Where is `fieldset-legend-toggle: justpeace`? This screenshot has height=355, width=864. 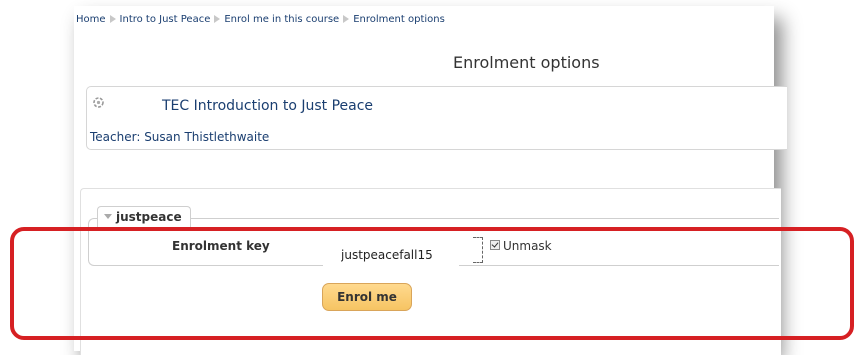 fieldset-legend-toggle: justpeace is located at coordinates (144, 216).